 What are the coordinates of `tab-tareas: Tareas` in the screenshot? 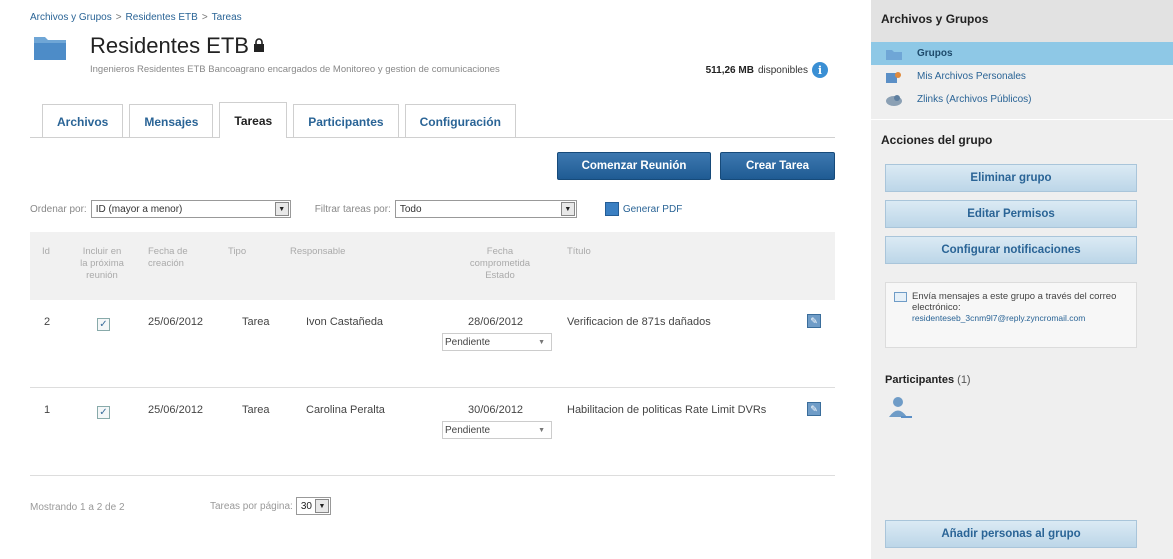 It's located at (253, 120).